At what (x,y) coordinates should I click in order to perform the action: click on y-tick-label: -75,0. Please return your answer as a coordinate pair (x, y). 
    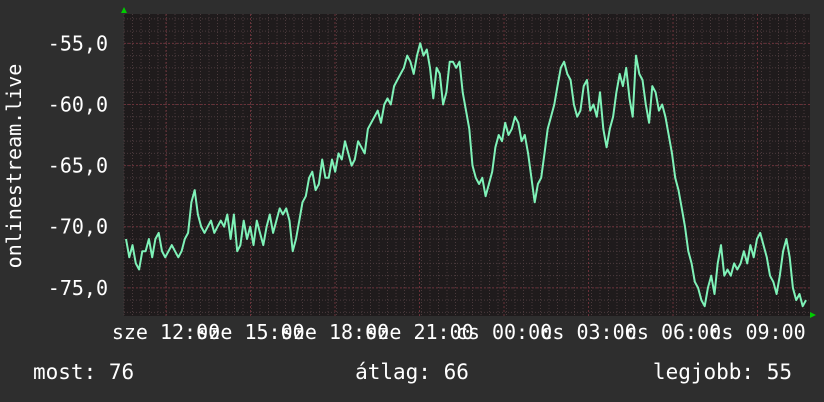
    Looking at the image, I should click on (78, 288).